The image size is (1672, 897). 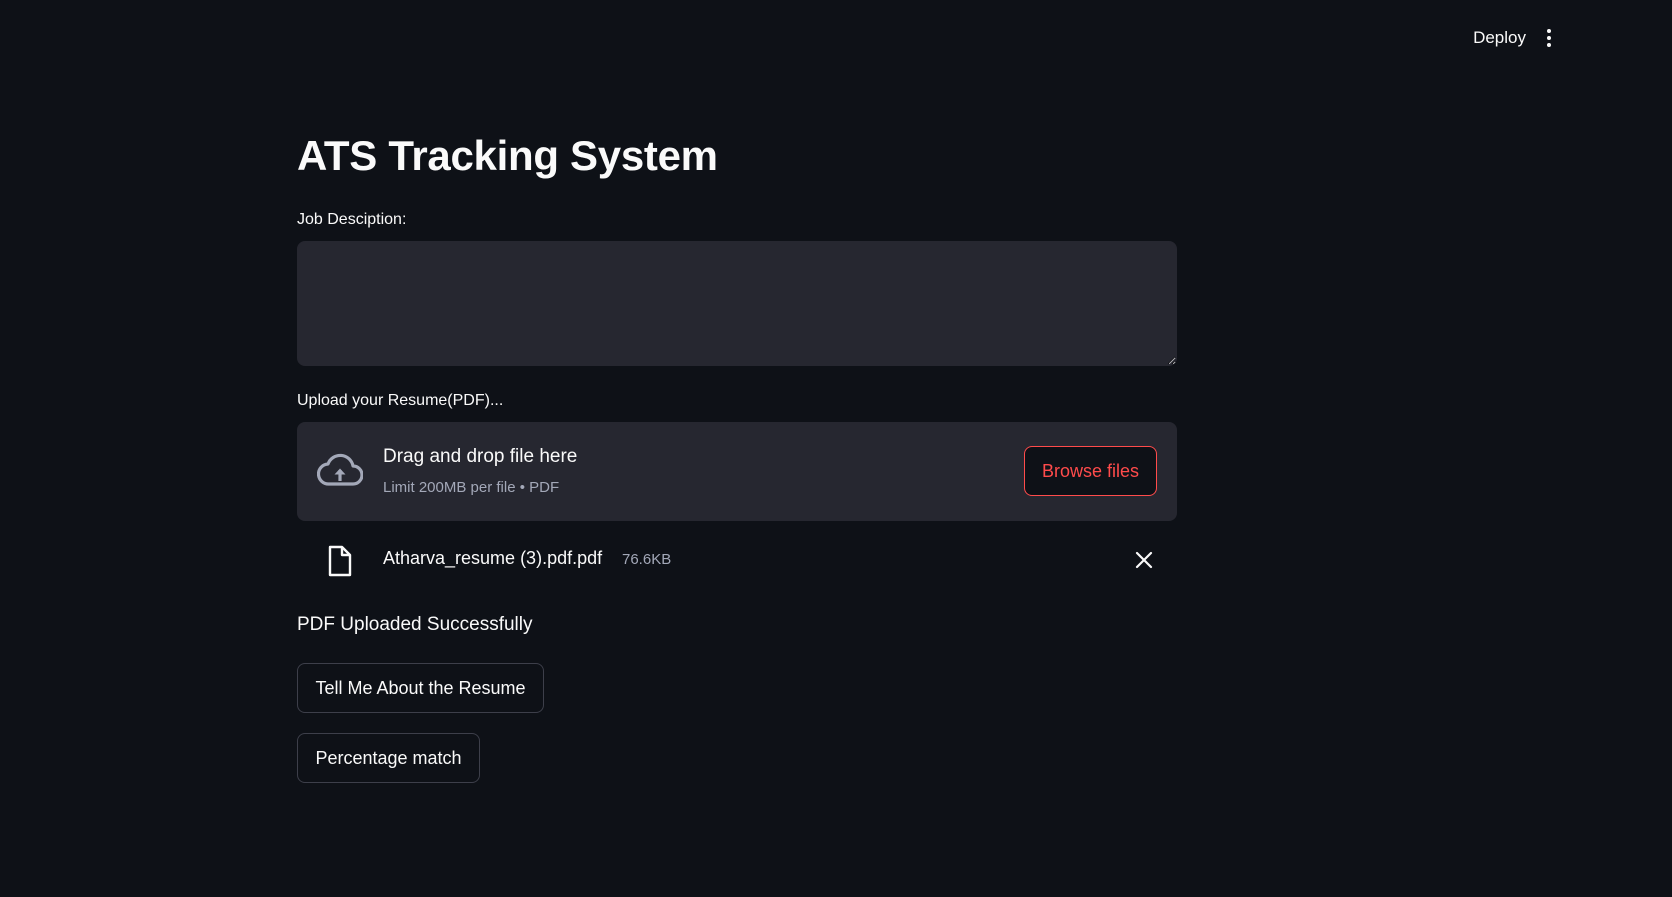 What do you see at coordinates (352, 219) in the screenshot?
I see `job-description-label: Job Desciption:` at bounding box center [352, 219].